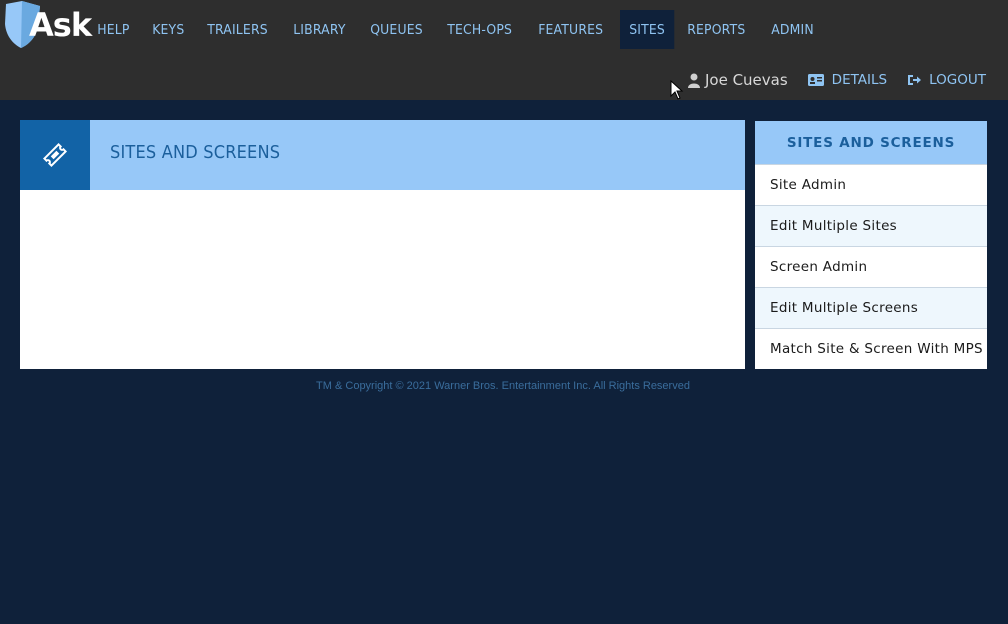  What do you see at coordinates (871, 142) in the screenshot?
I see `sidebar-title: SITES AND SCREENS` at bounding box center [871, 142].